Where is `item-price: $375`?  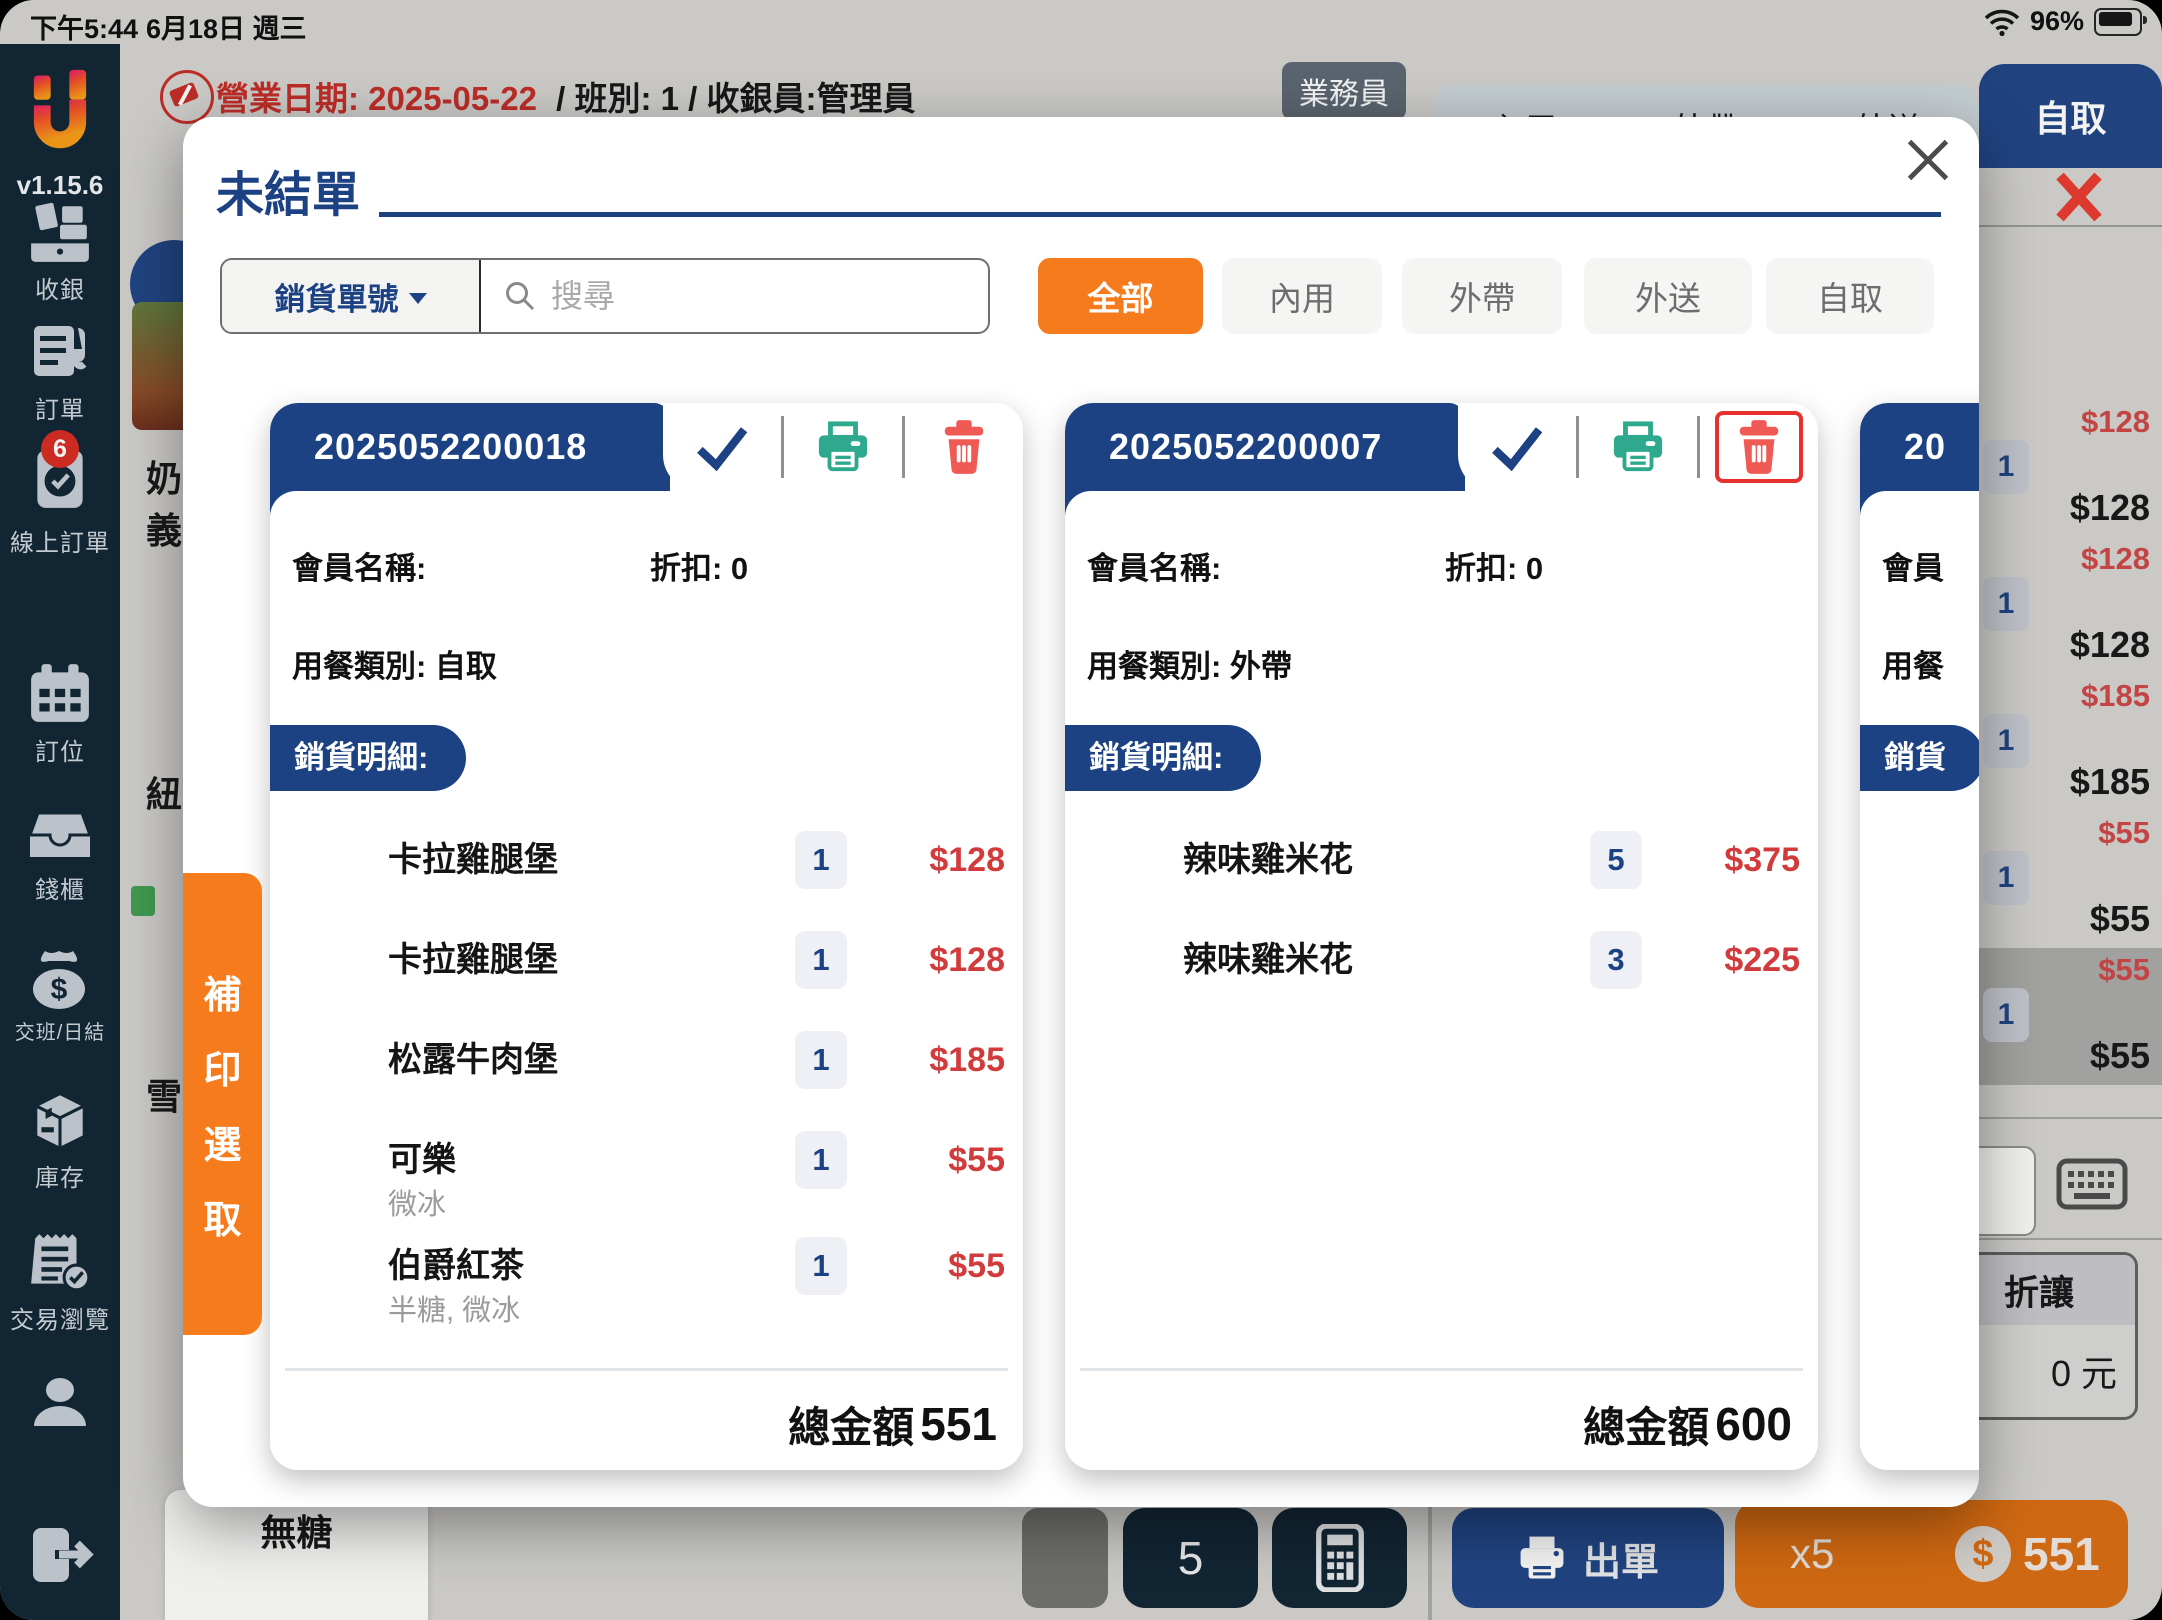 item-price: $375 is located at coordinates (1762, 860).